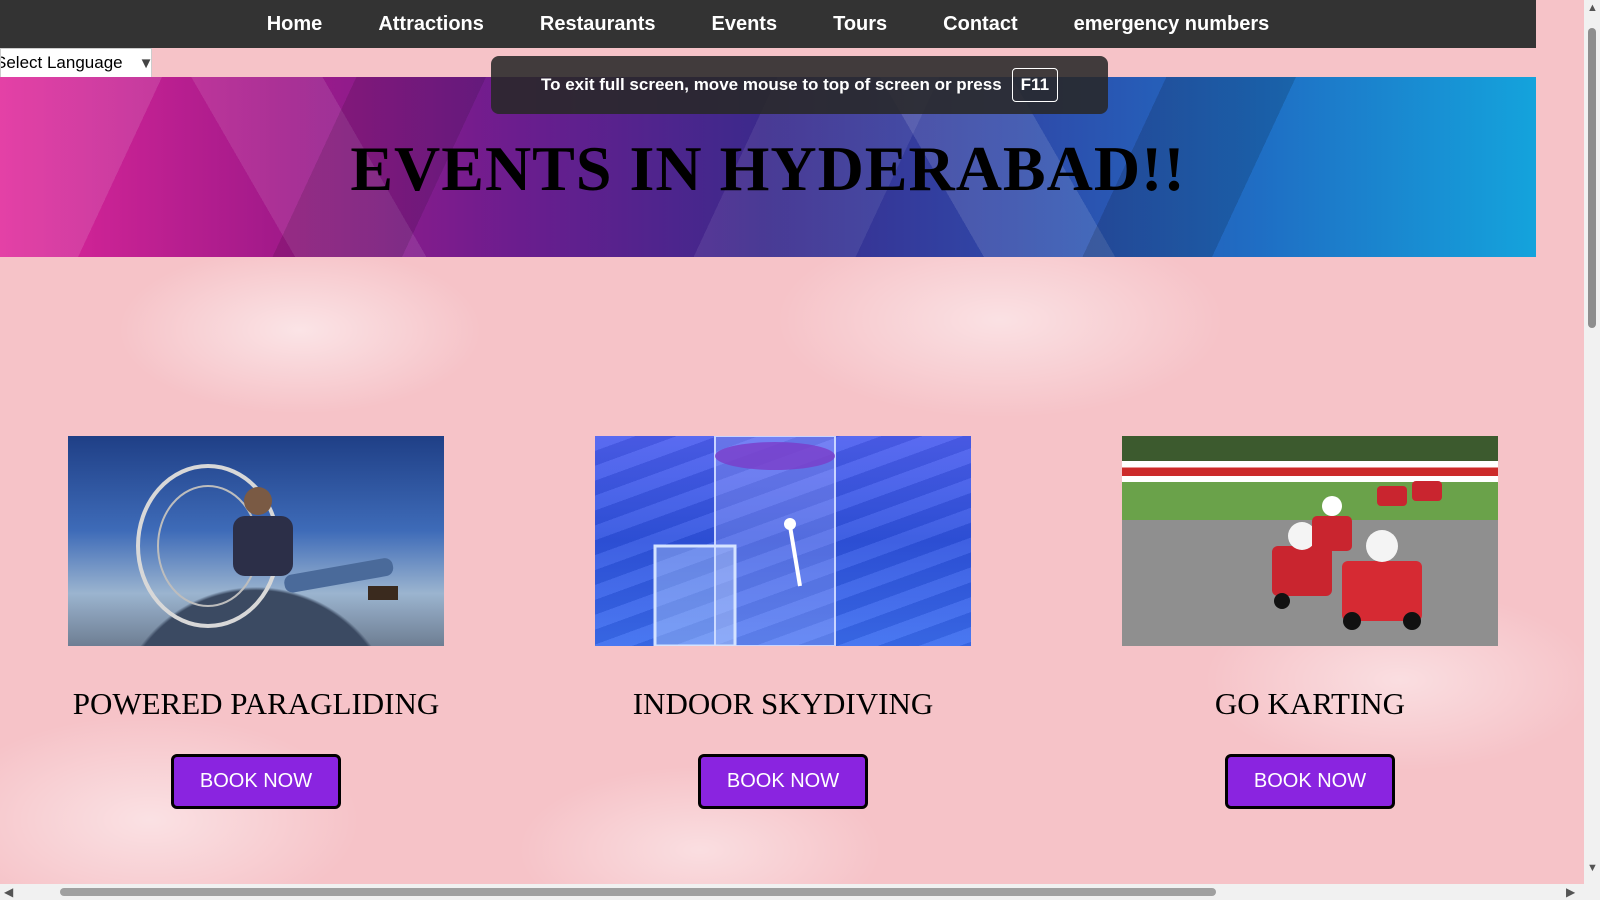 This screenshot has width=1600, height=900. Describe the element at coordinates (267, 546) in the screenshot. I see `paragliding-illustration` at that location.